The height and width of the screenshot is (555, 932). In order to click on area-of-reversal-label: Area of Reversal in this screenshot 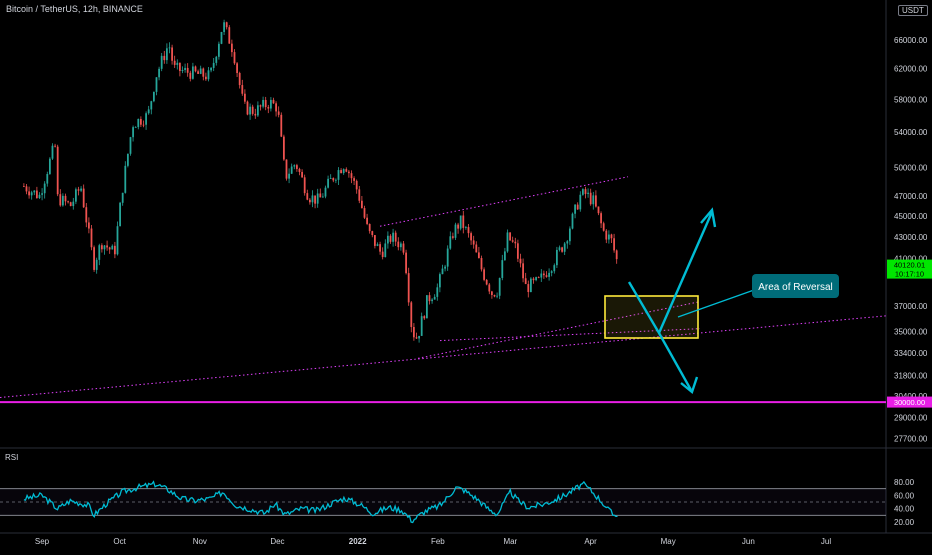, I will do `click(795, 286)`.